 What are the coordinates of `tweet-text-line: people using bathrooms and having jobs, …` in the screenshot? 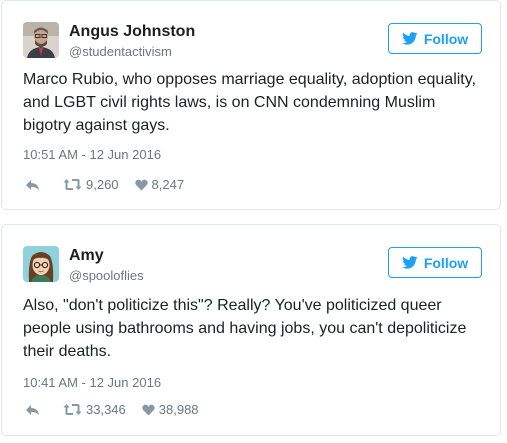 It's located at (245, 328).